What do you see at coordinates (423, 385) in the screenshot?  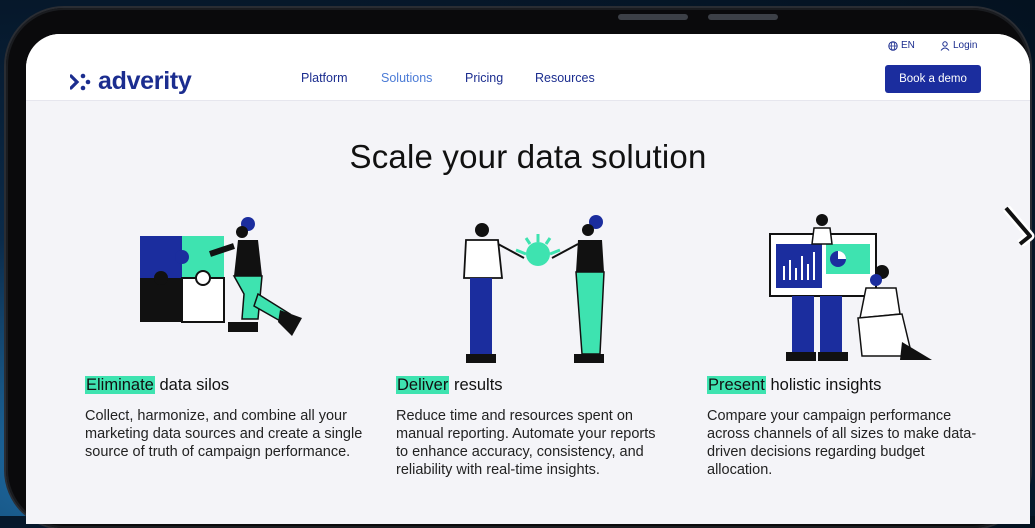 I see `feature-highlight: Deliver` at bounding box center [423, 385].